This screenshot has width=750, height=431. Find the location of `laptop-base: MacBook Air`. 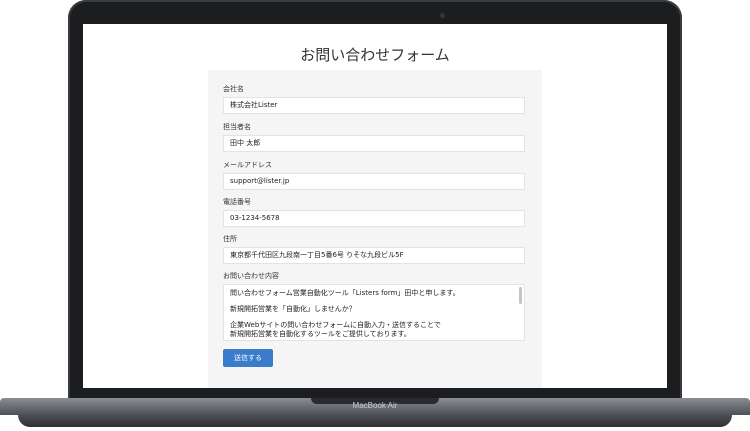

laptop-base: MacBook Air is located at coordinates (375, 414).